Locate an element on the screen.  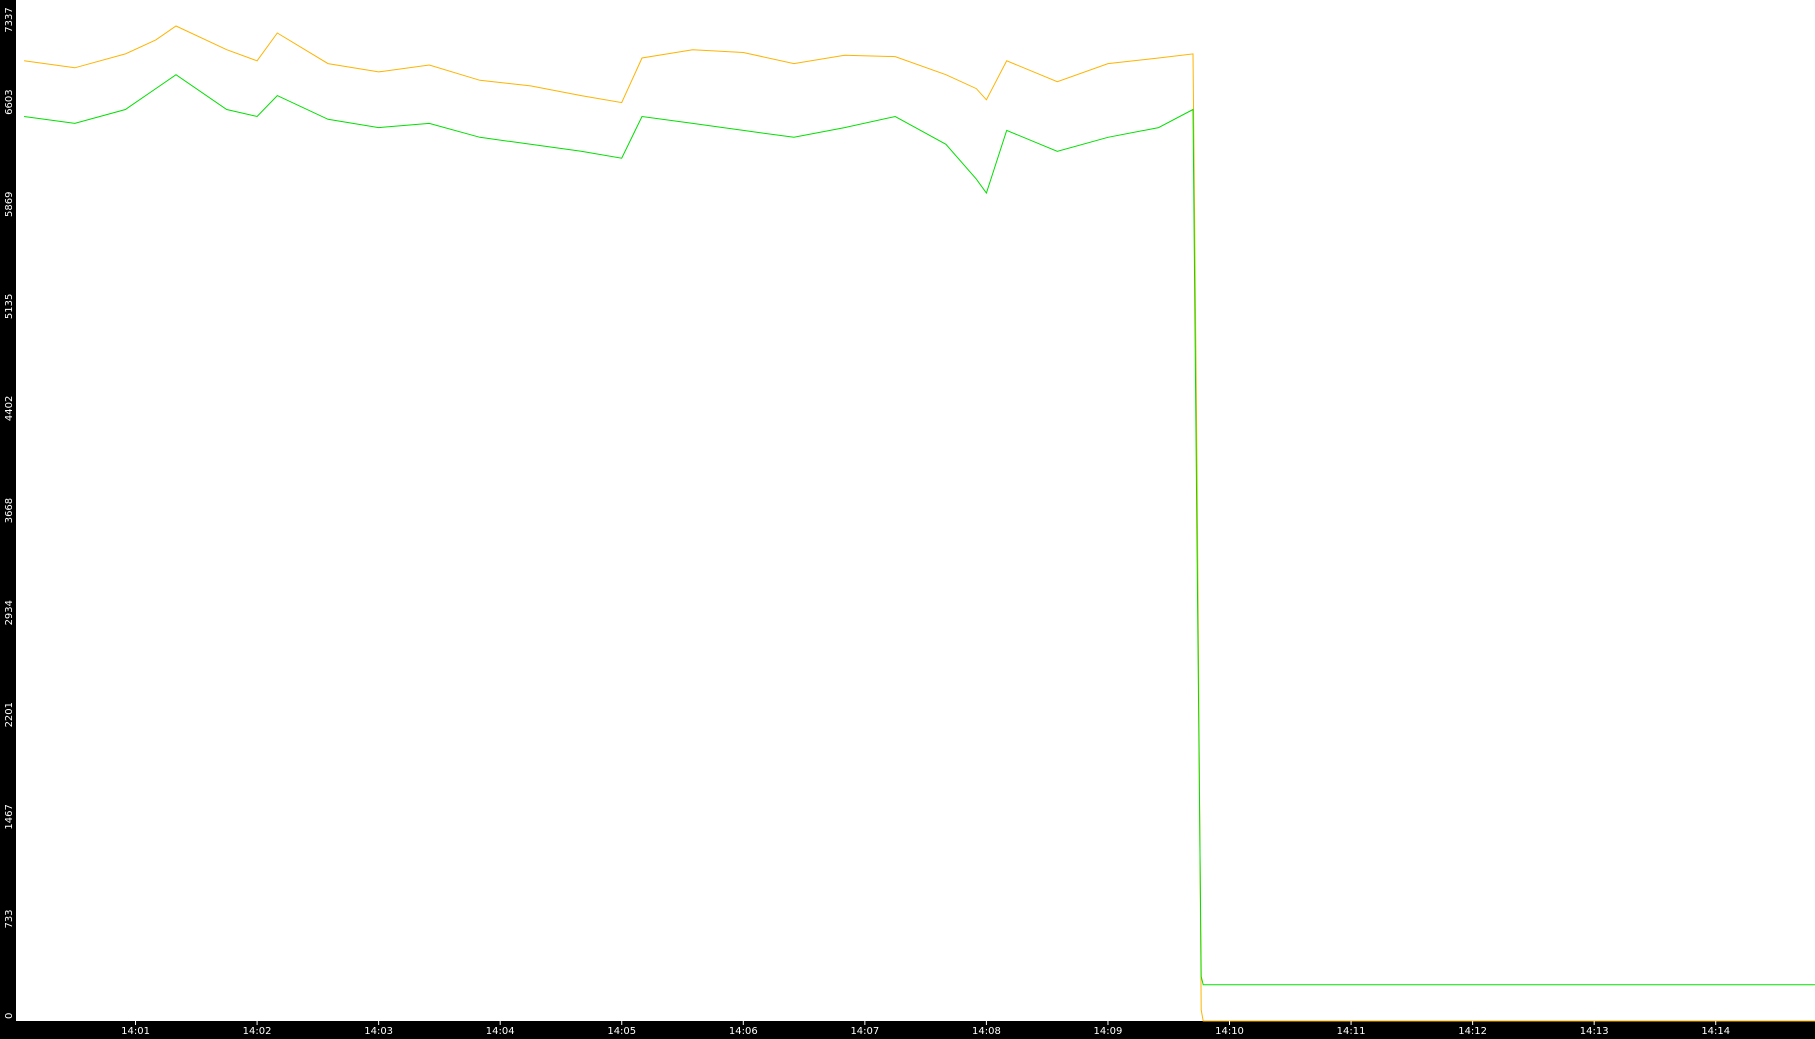
x-tick-label: 14:05 is located at coordinates (621, 1031).